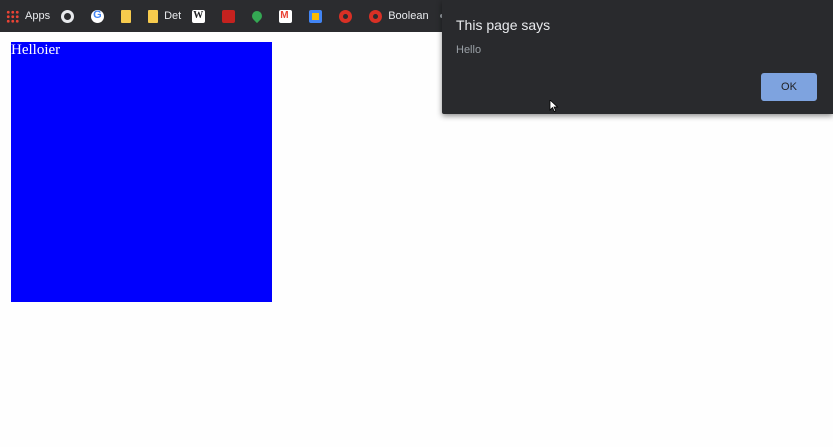 The height and width of the screenshot is (447, 833). I want to click on bookmark-det: Det, so click(164, 16).